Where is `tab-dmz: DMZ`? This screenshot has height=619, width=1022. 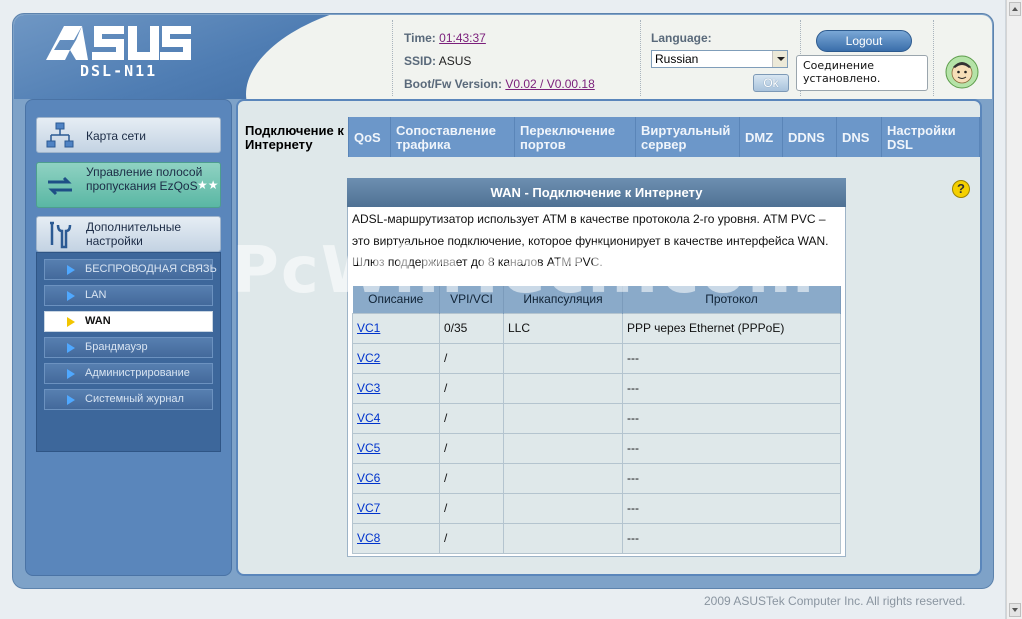 tab-dmz: DMZ is located at coordinates (761, 137).